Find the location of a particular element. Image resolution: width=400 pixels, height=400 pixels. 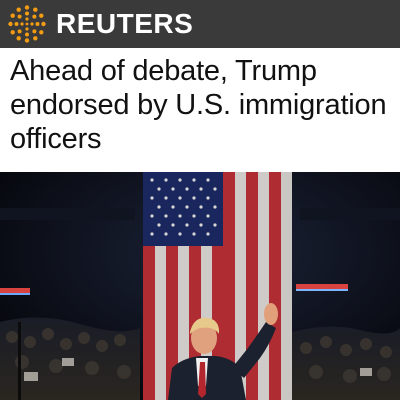

brand-name: REUTERS is located at coordinates (124, 24).